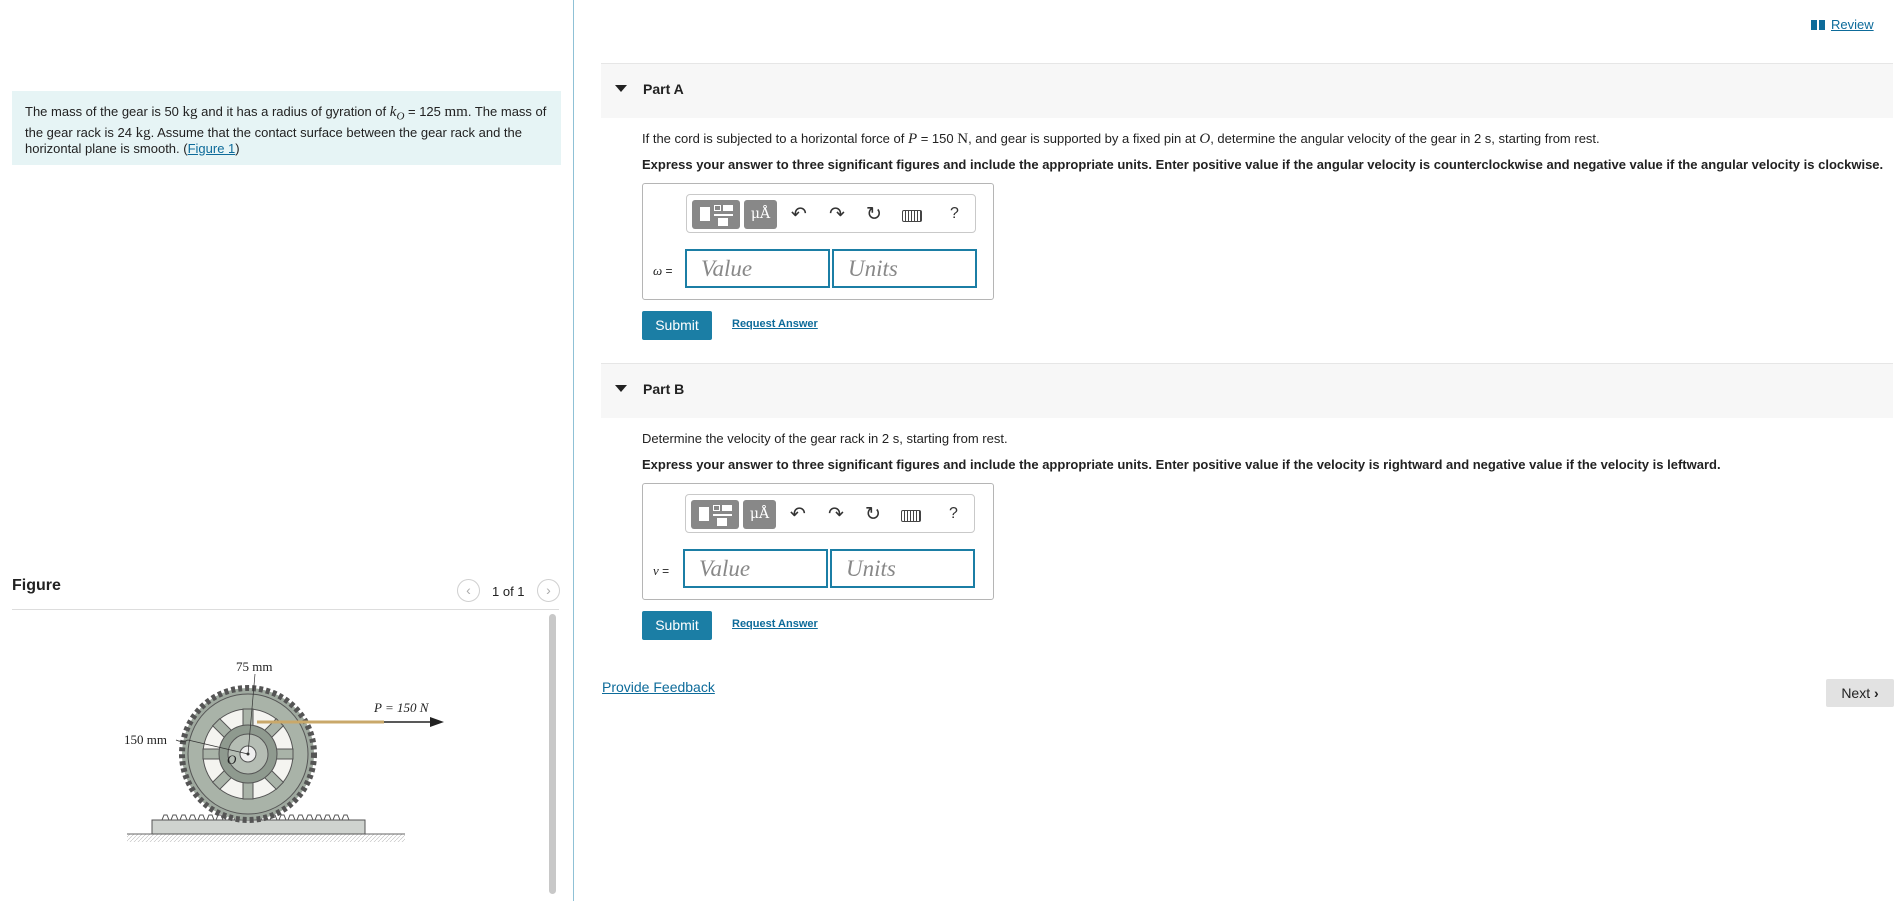 This screenshot has height=901, width=1903. What do you see at coordinates (1205, 139) in the screenshot?
I see `symbol-O: O` at bounding box center [1205, 139].